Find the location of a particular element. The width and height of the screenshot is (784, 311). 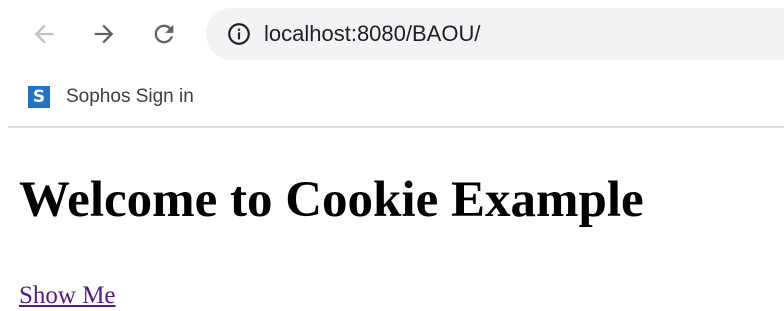

arrow-right-icon is located at coordinates (104, 34).